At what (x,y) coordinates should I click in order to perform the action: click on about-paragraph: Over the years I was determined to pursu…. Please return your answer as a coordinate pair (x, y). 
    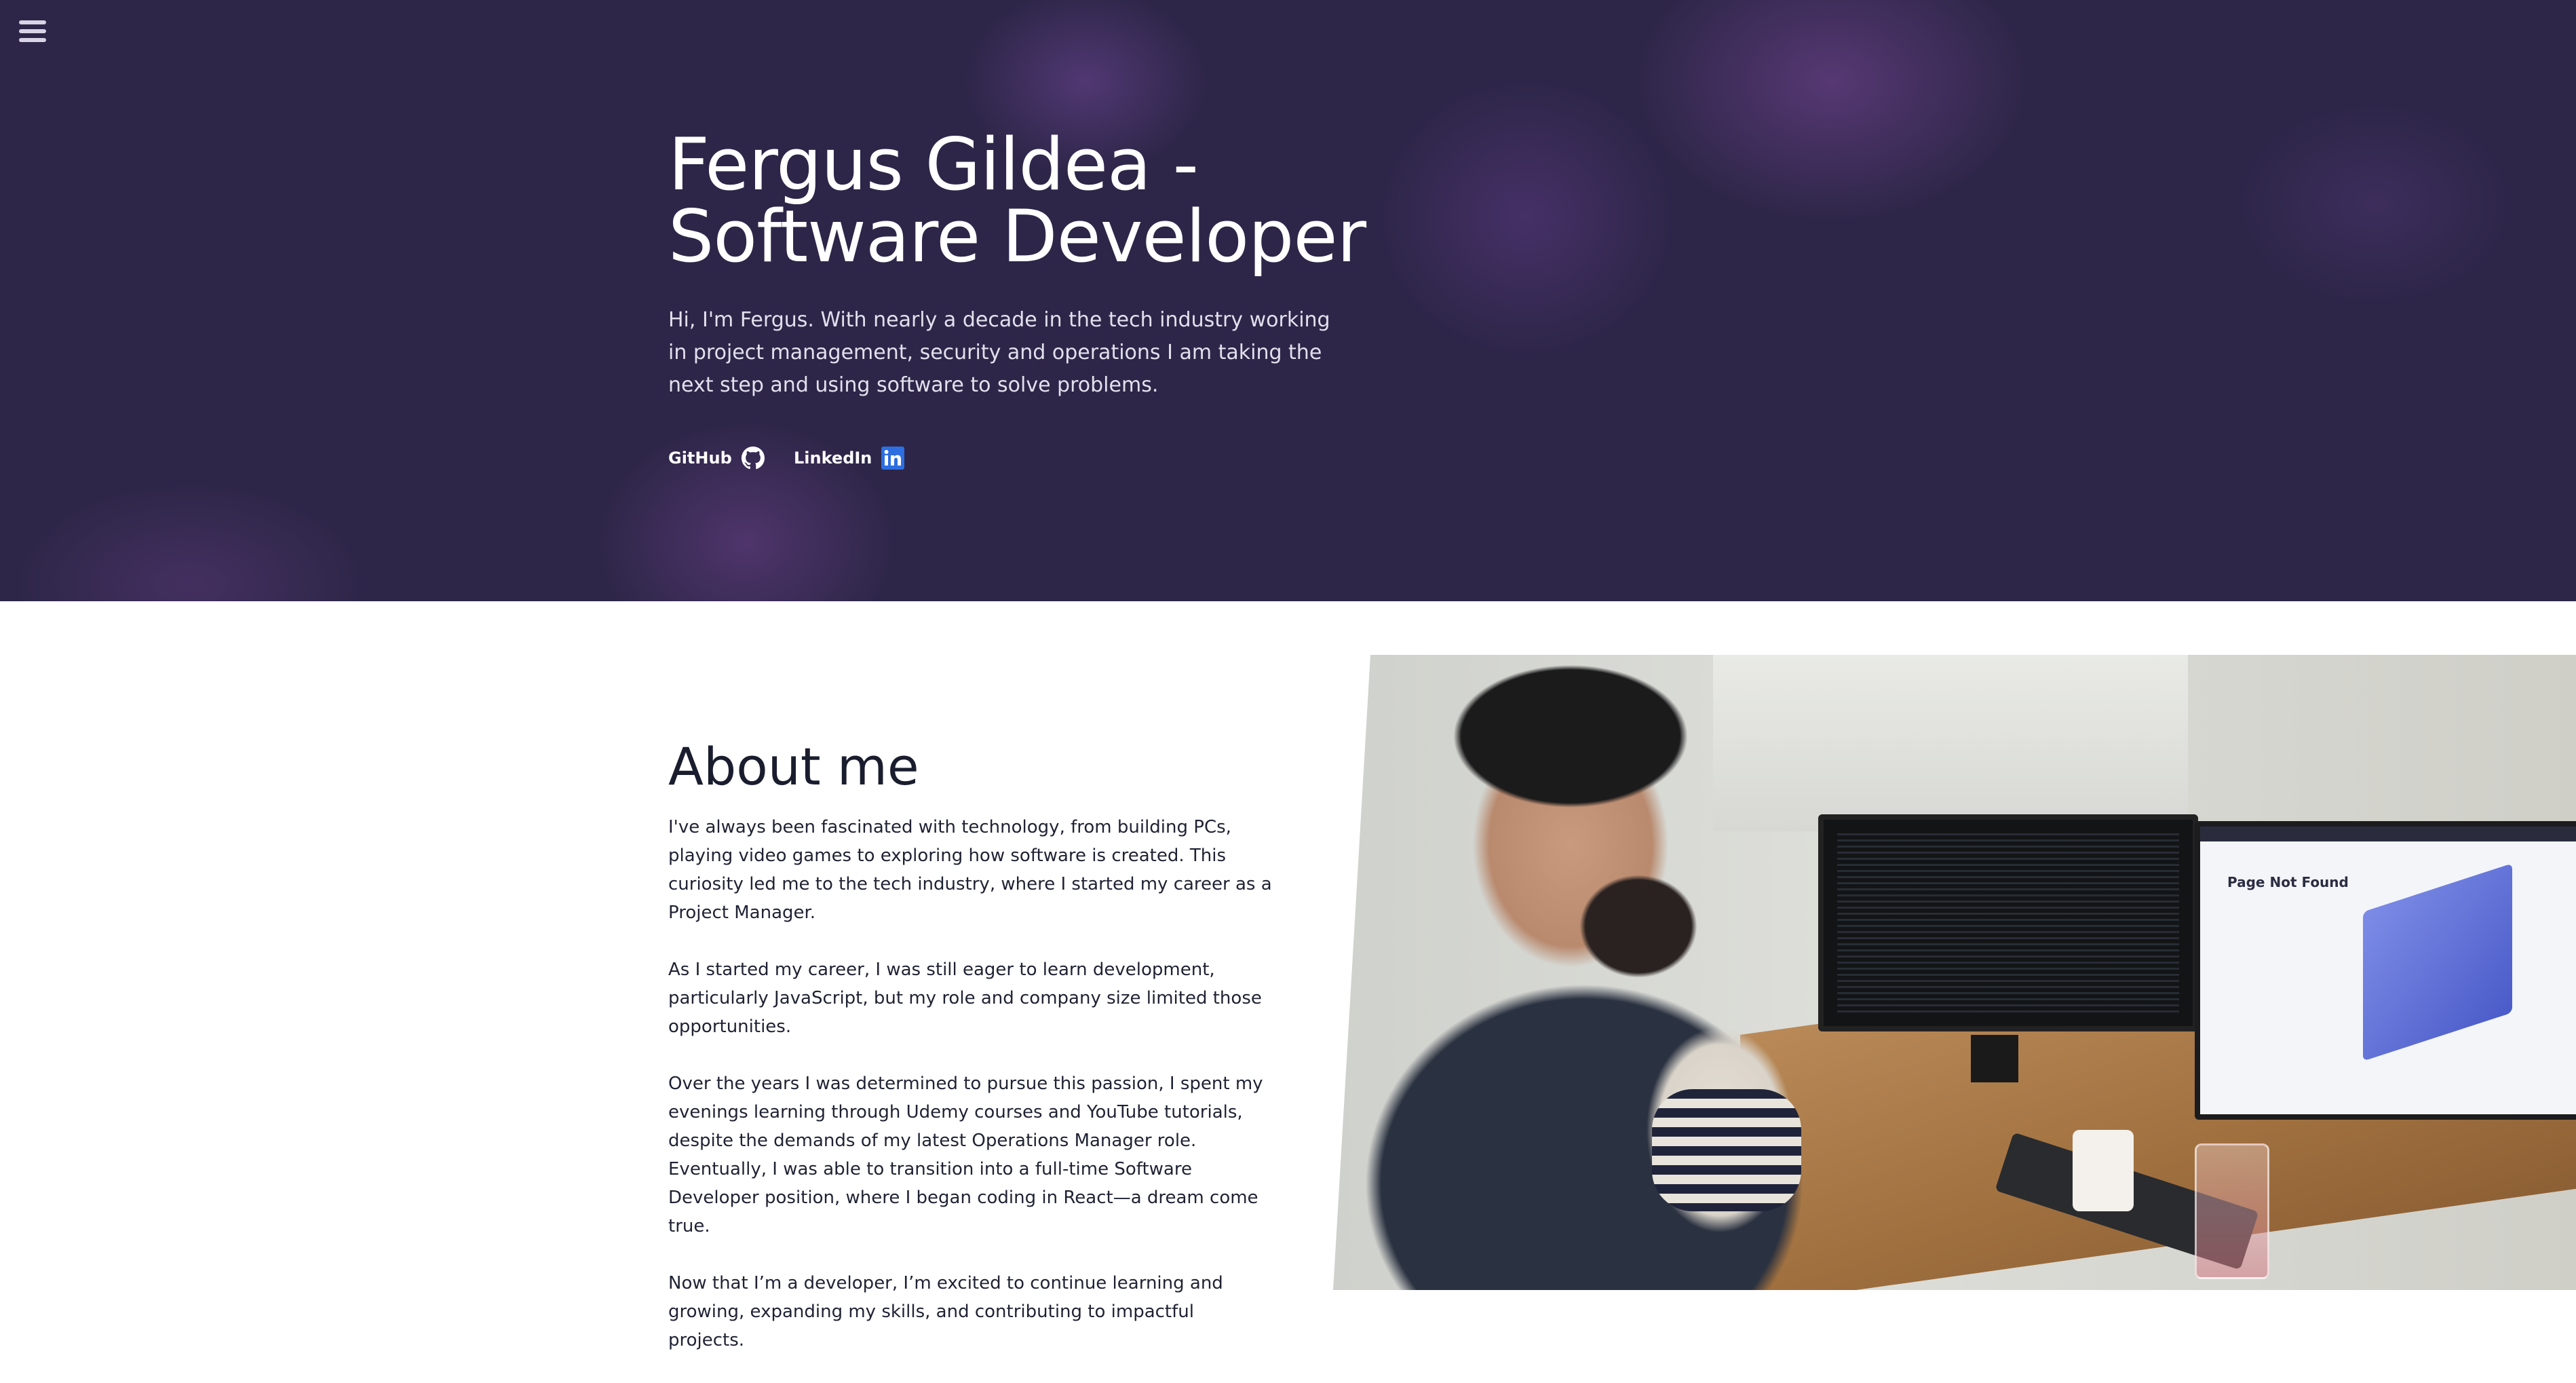
    Looking at the image, I should click on (965, 1155).